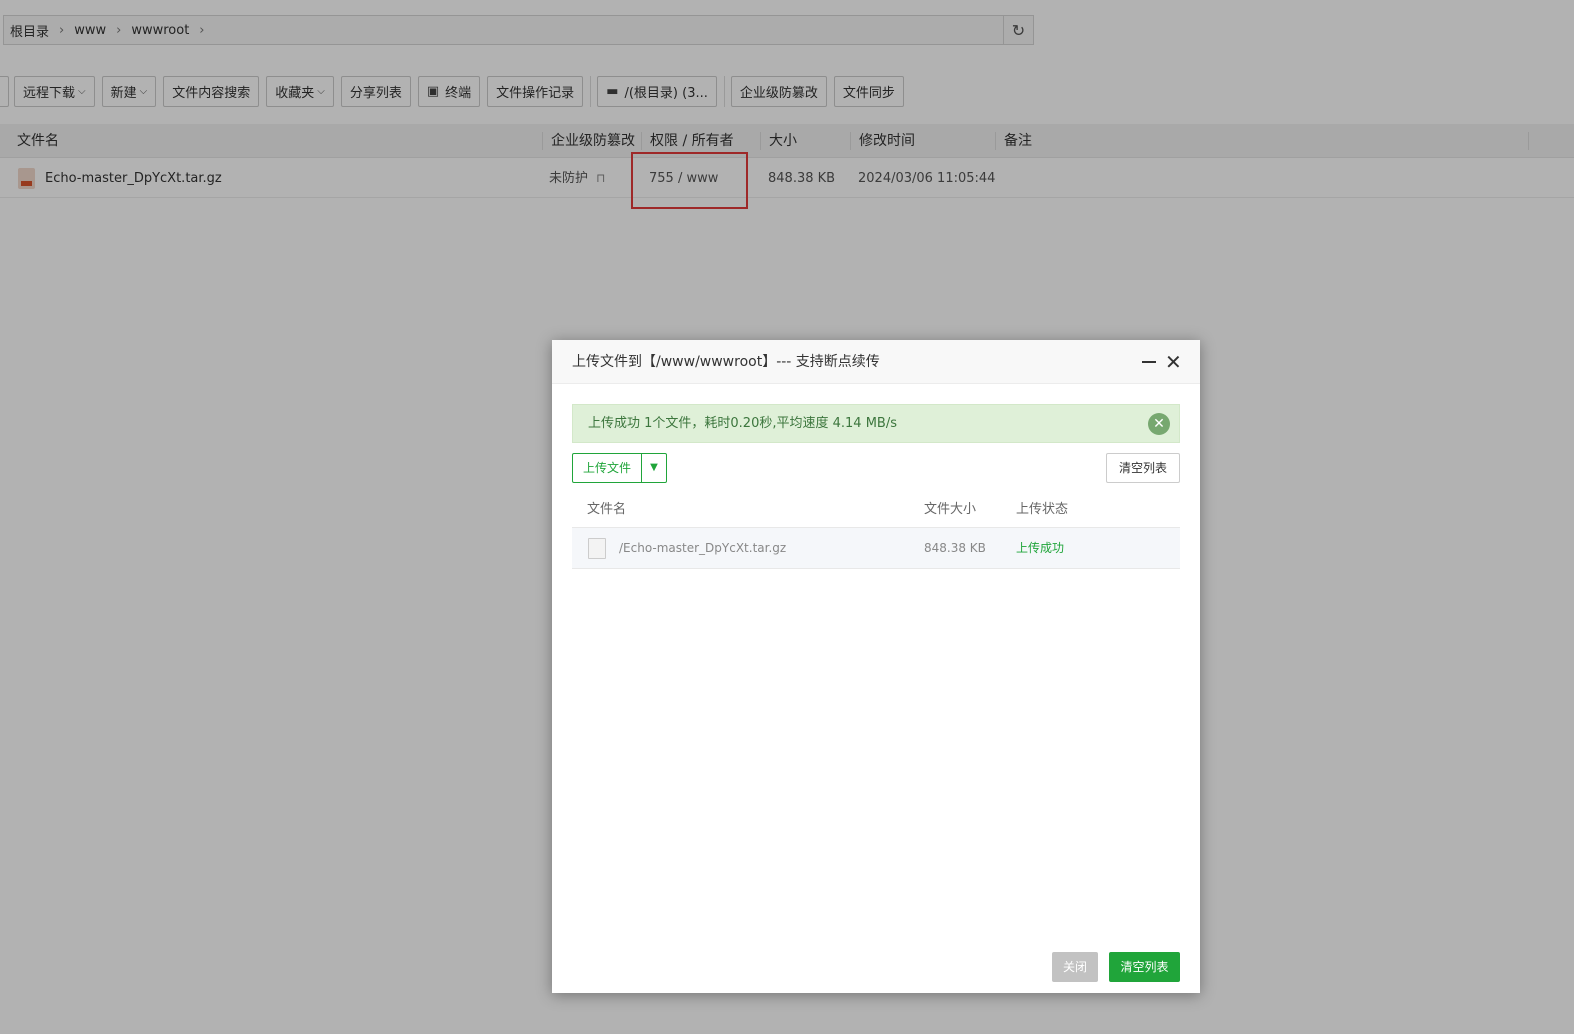 Image resolution: width=1574 pixels, height=1034 pixels. I want to click on dialog-title: 上传文件到【/www/wwwroot】--- 支持断点续传, so click(726, 362).